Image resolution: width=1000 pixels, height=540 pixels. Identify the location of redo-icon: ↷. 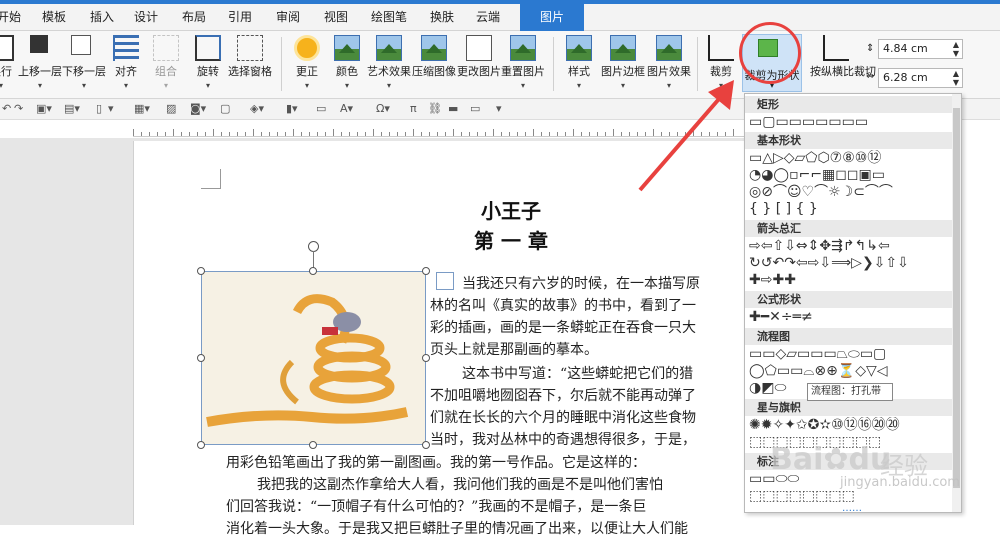
(18, 109).